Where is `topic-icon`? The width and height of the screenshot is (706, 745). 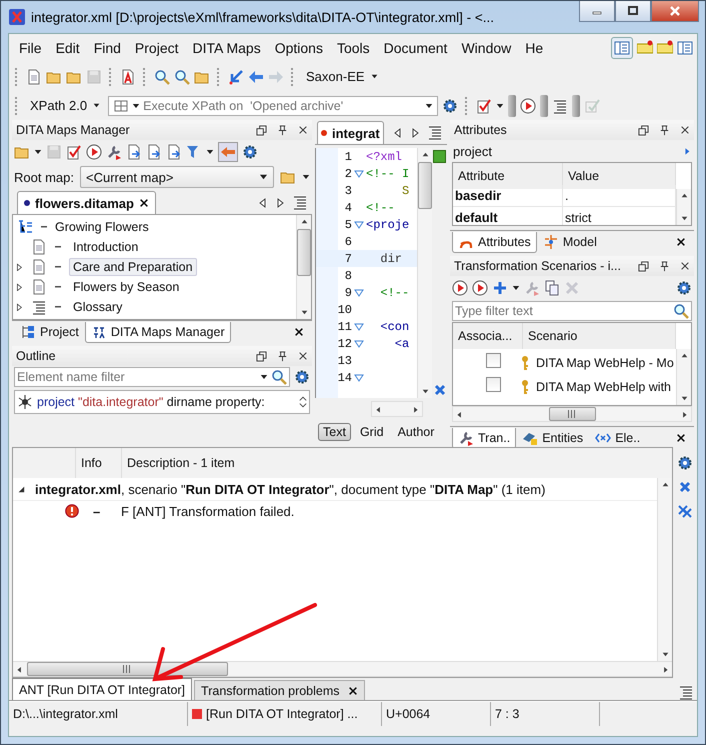 topic-icon is located at coordinates (39, 287).